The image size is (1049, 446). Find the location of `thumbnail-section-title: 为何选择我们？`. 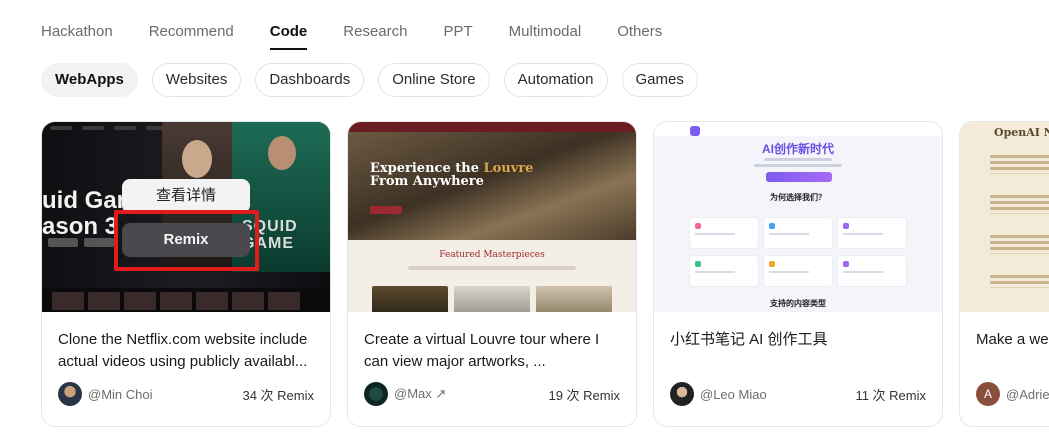

thumbnail-section-title: 为何选择我们？ is located at coordinates (798, 197).